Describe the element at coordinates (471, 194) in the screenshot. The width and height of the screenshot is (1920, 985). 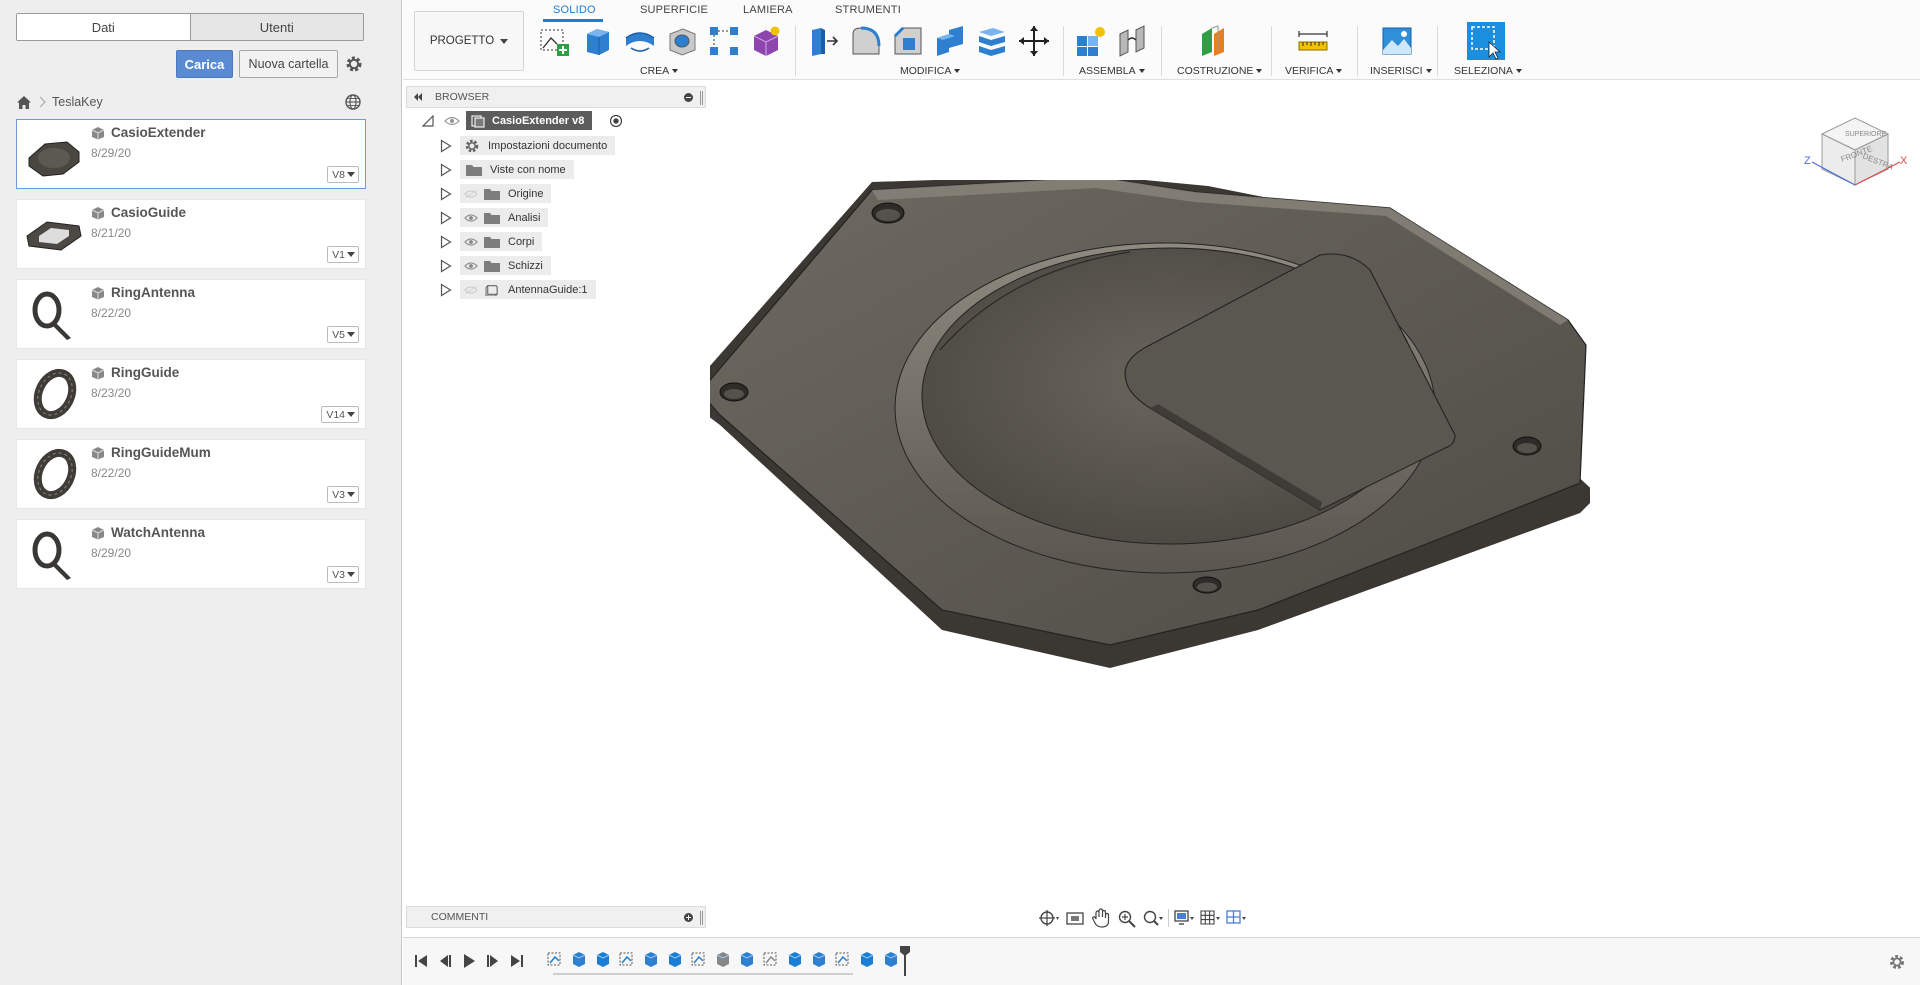
I see `hidden-eye-icon` at that location.